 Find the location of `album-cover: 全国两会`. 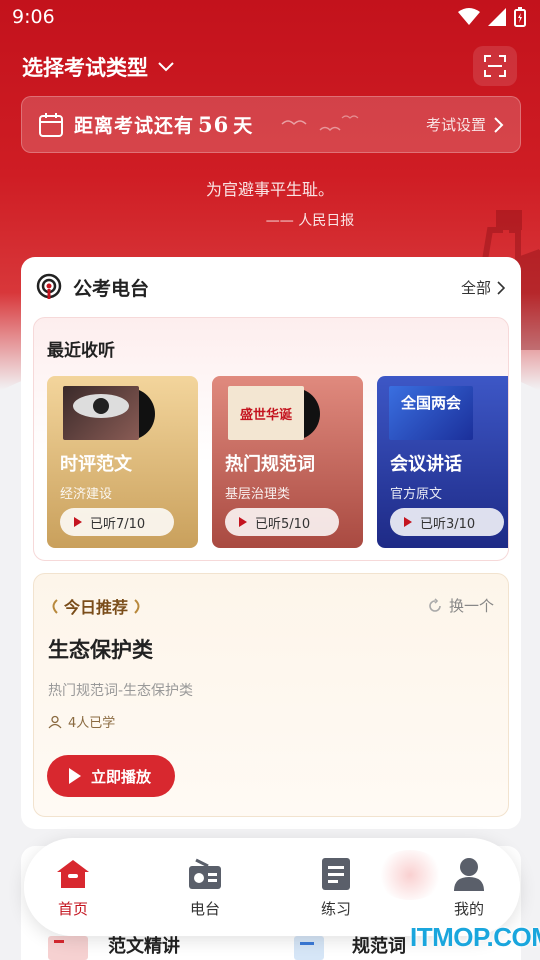

album-cover: 全国两会 is located at coordinates (431, 413).